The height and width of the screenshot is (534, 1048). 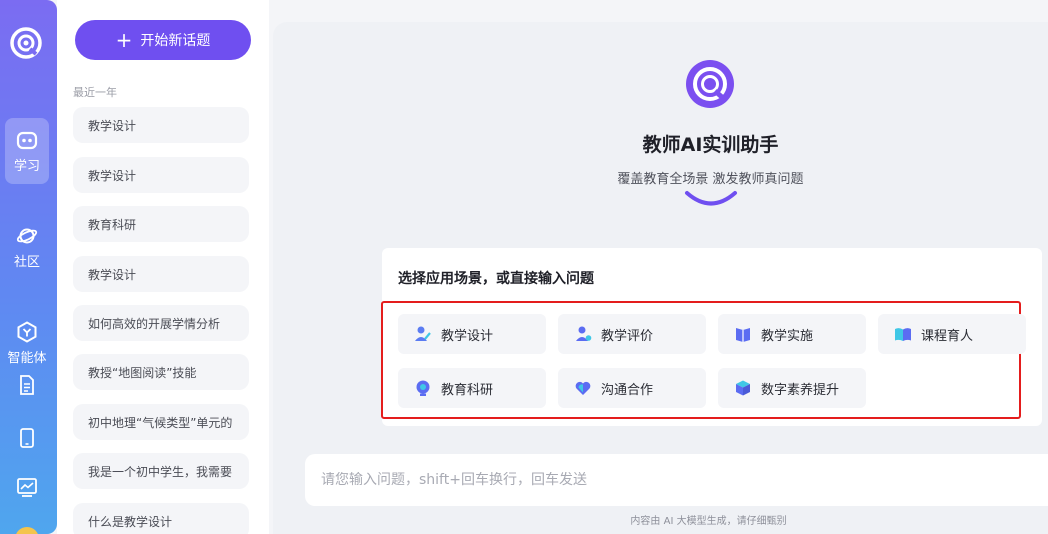 I want to click on scene-chip-evaluation: 教学评价, so click(x=632, y=334).